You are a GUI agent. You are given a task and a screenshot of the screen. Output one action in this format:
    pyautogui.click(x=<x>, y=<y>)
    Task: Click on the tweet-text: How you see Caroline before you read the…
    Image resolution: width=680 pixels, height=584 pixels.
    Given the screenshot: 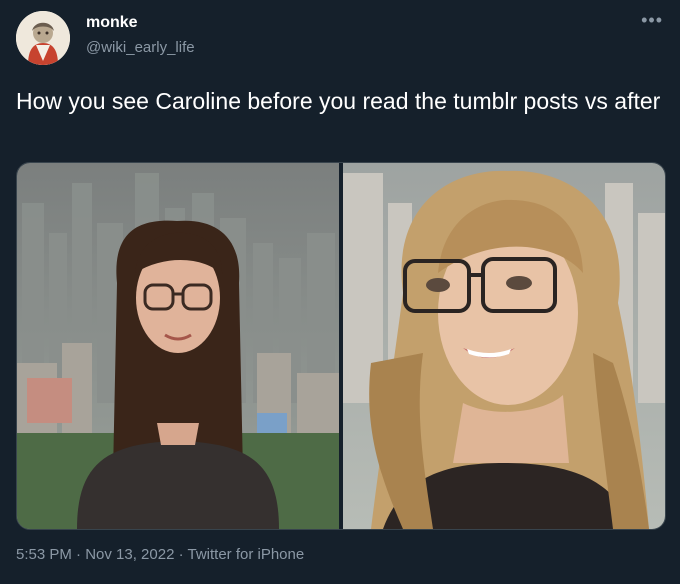 What is the action you would take?
    pyautogui.click(x=338, y=101)
    